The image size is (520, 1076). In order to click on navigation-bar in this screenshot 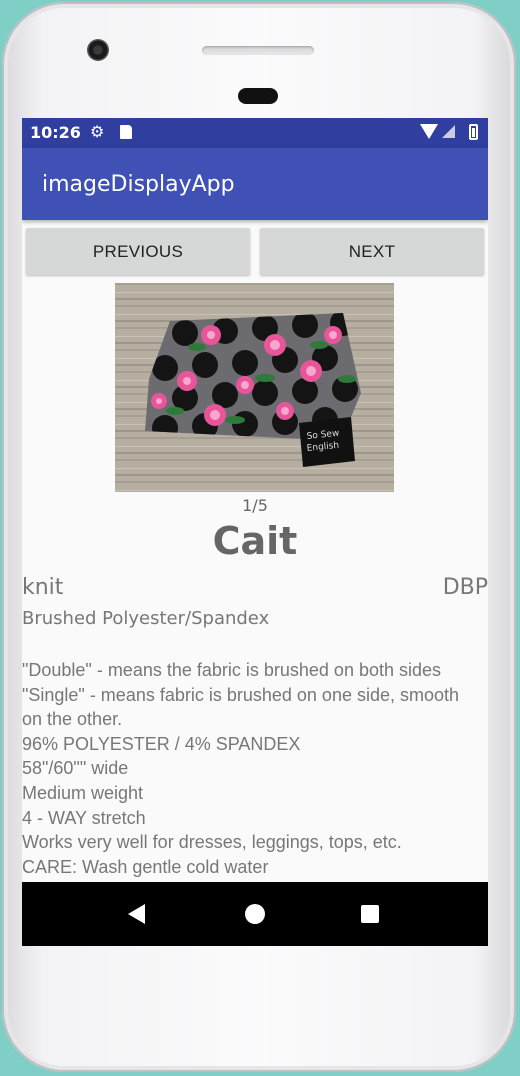, I will do `click(255, 914)`.